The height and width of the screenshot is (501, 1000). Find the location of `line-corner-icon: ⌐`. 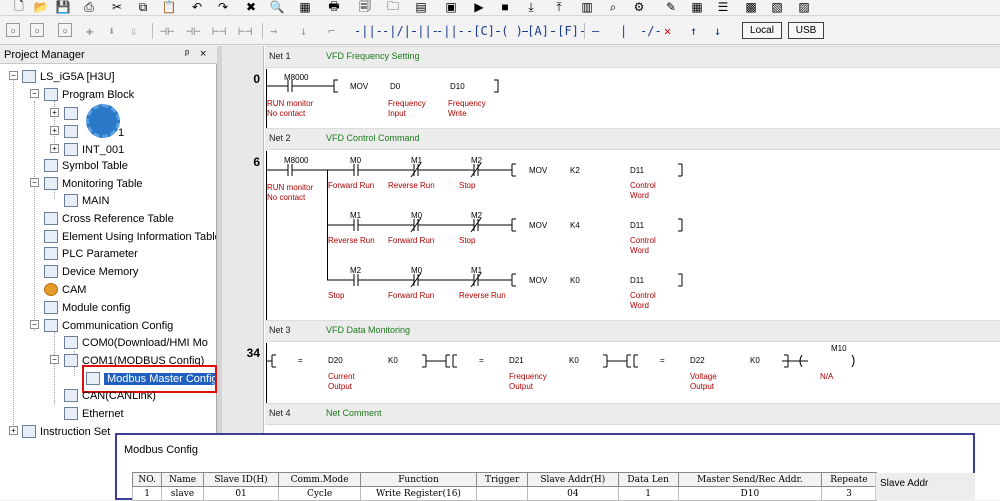

line-corner-icon: ⌐ is located at coordinates (331, 31).